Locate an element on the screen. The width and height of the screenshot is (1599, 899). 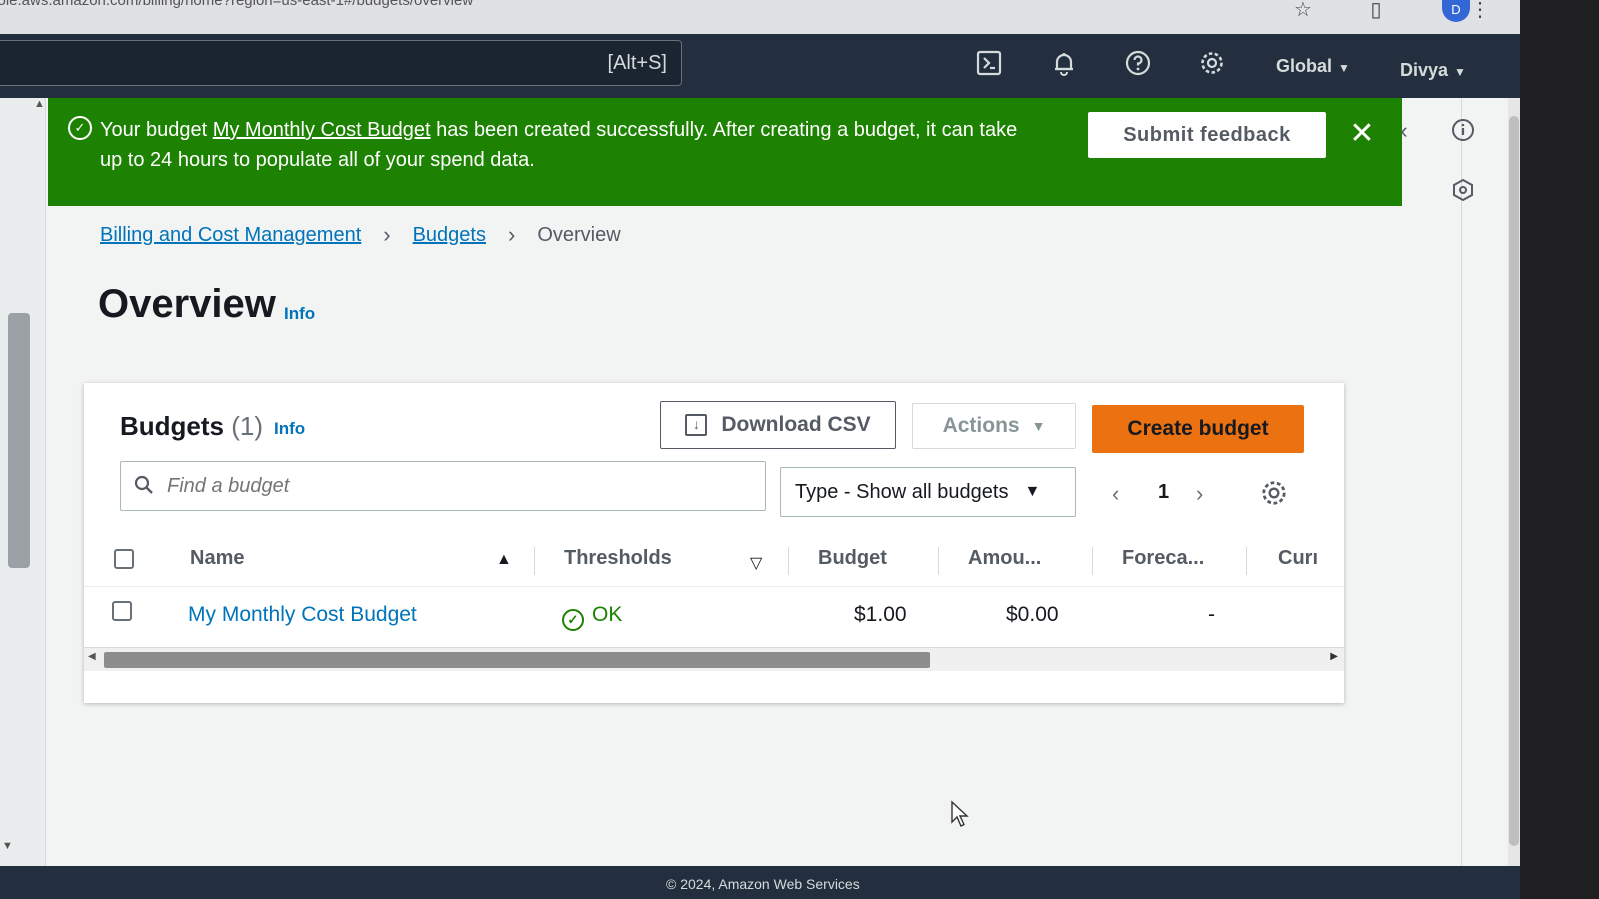
find-budget-input is located at coordinates (443, 486).